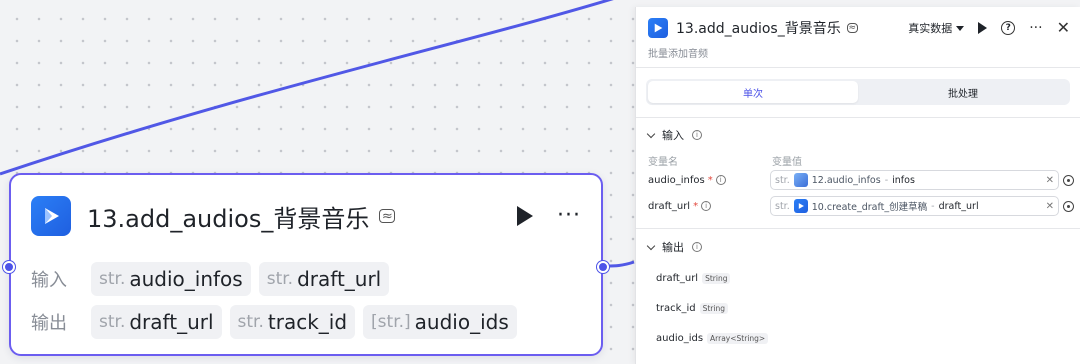  I want to click on output-chip: str. draft_url, so click(156, 322).